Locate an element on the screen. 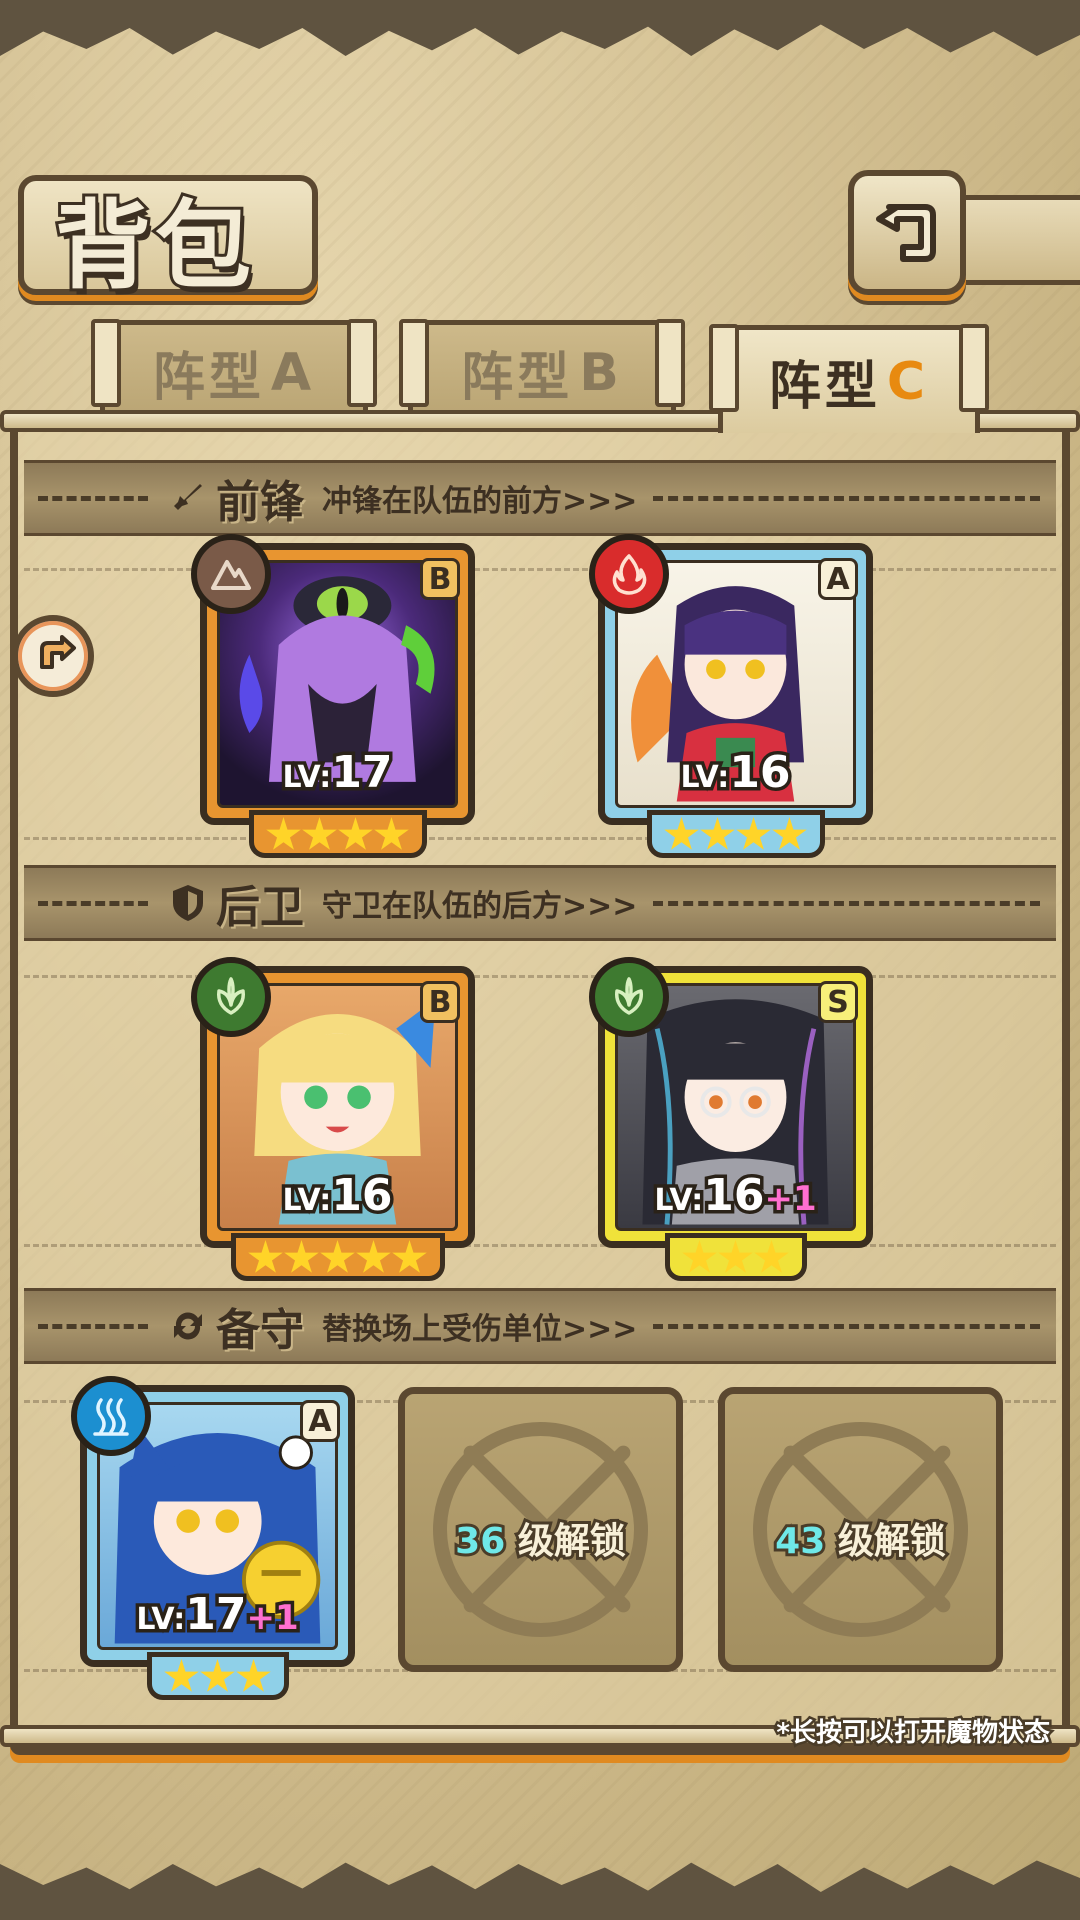  sword-icon is located at coordinates (188, 498).